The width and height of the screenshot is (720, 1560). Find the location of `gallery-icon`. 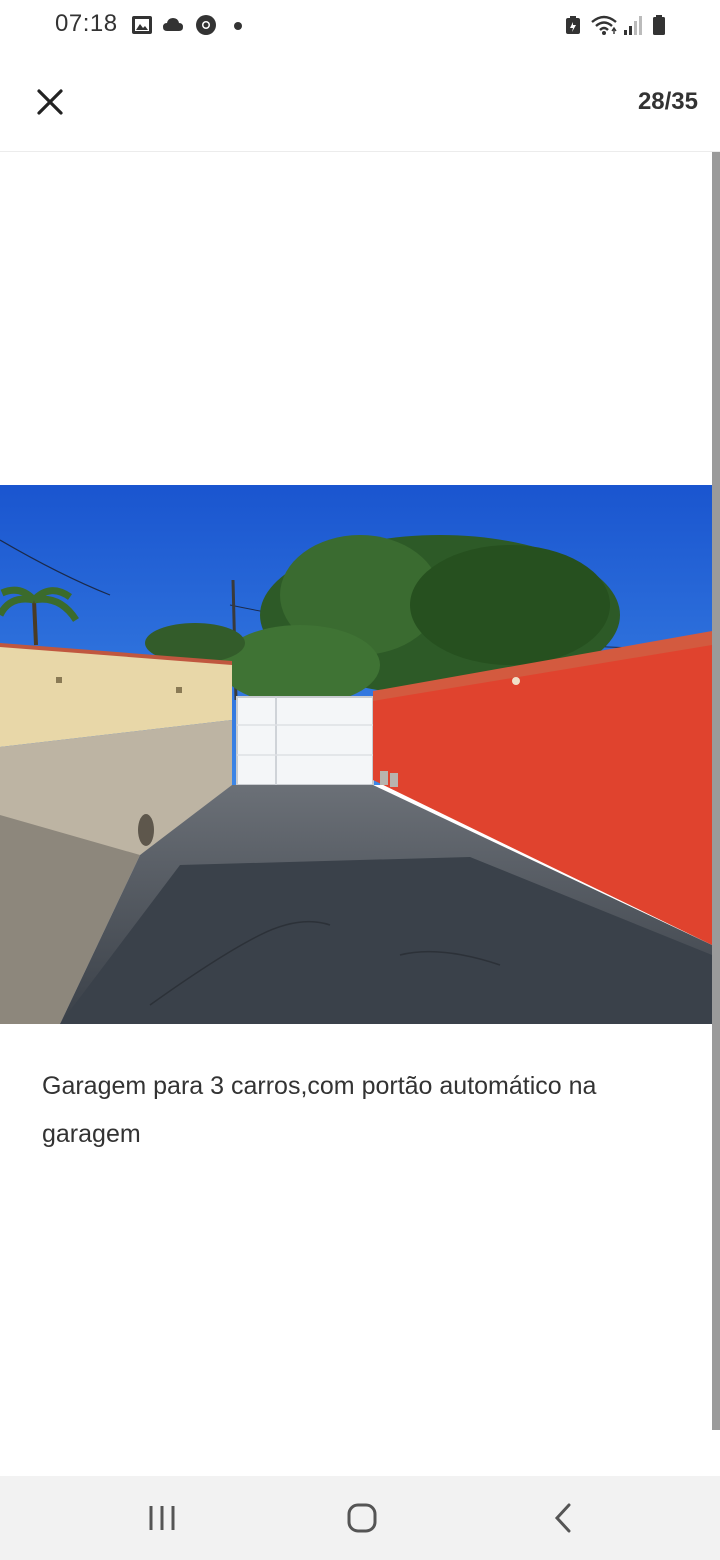

gallery-icon is located at coordinates (142, 25).